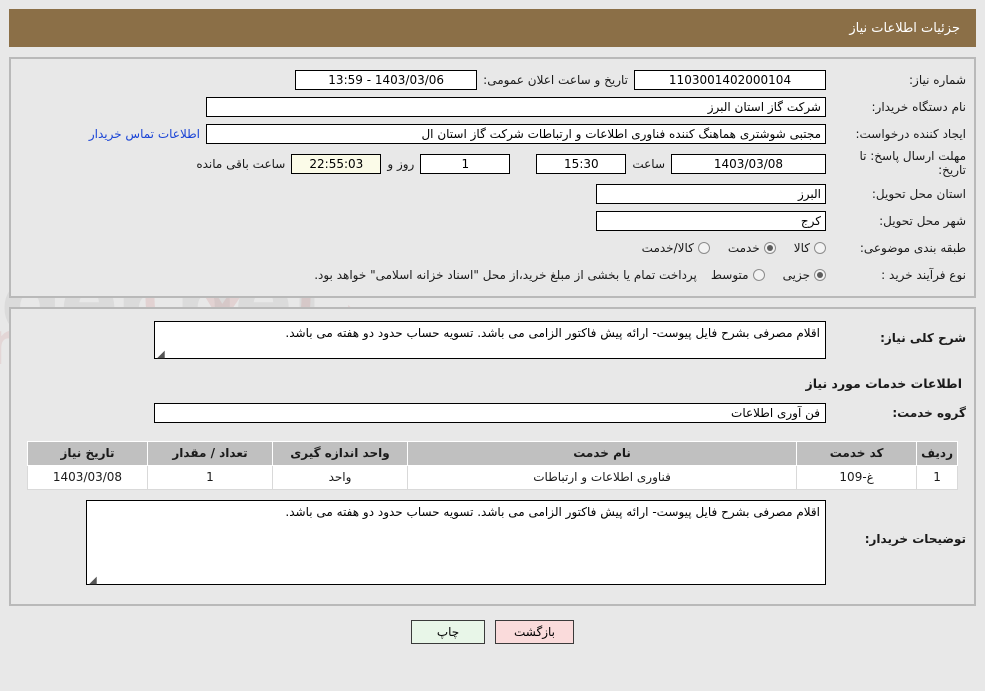  I want to click on cell-unit: واحد, so click(340, 477).